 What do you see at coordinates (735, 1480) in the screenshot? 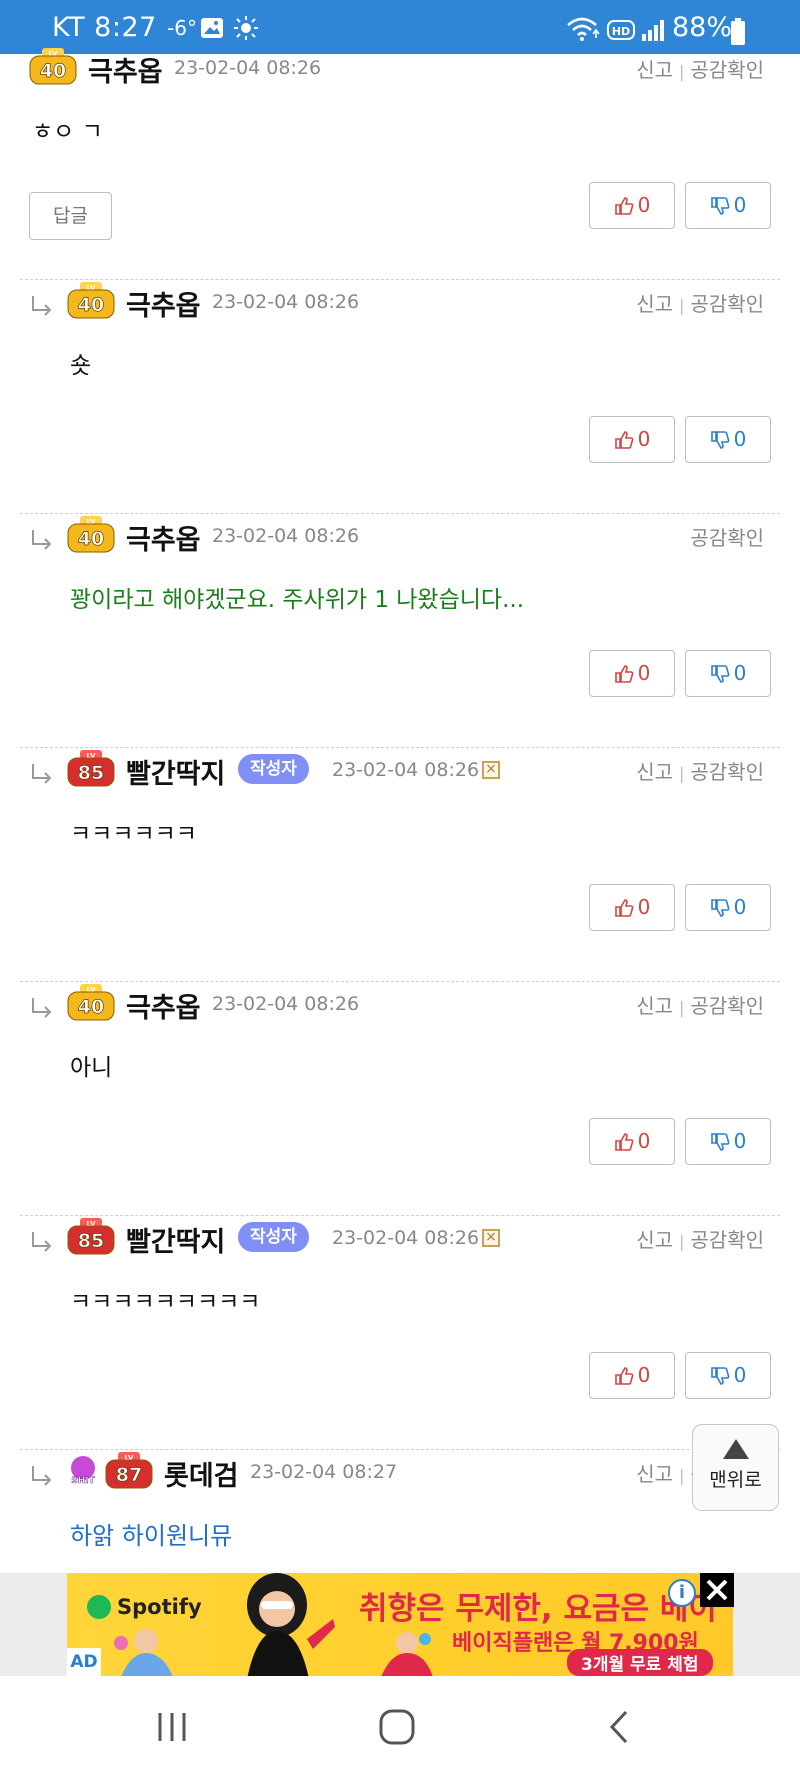
I see `scroll-to-top-label: 맨위로` at bounding box center [735, 1480].